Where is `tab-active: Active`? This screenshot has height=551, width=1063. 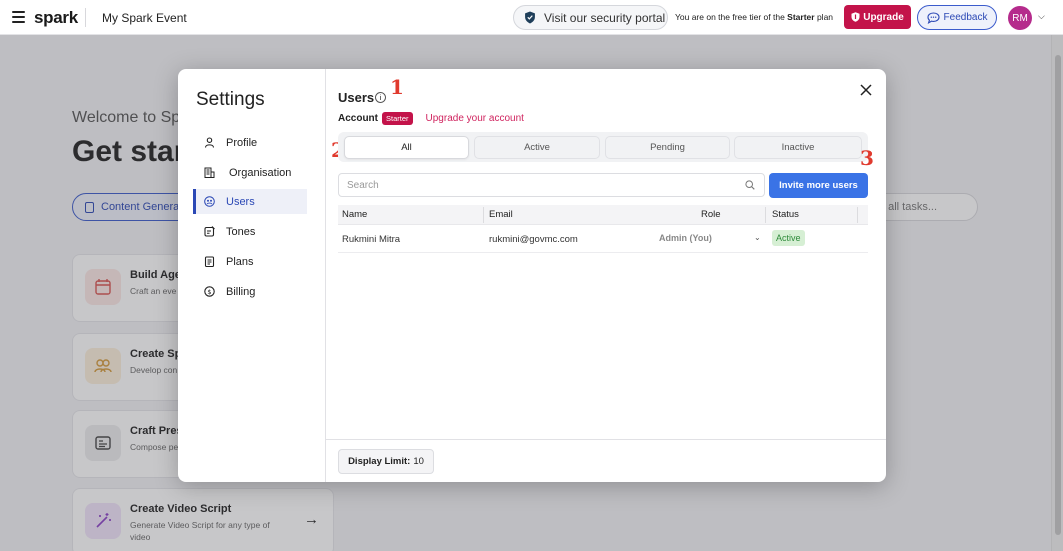
tab-active: Active is located at coordinates (537, 147).